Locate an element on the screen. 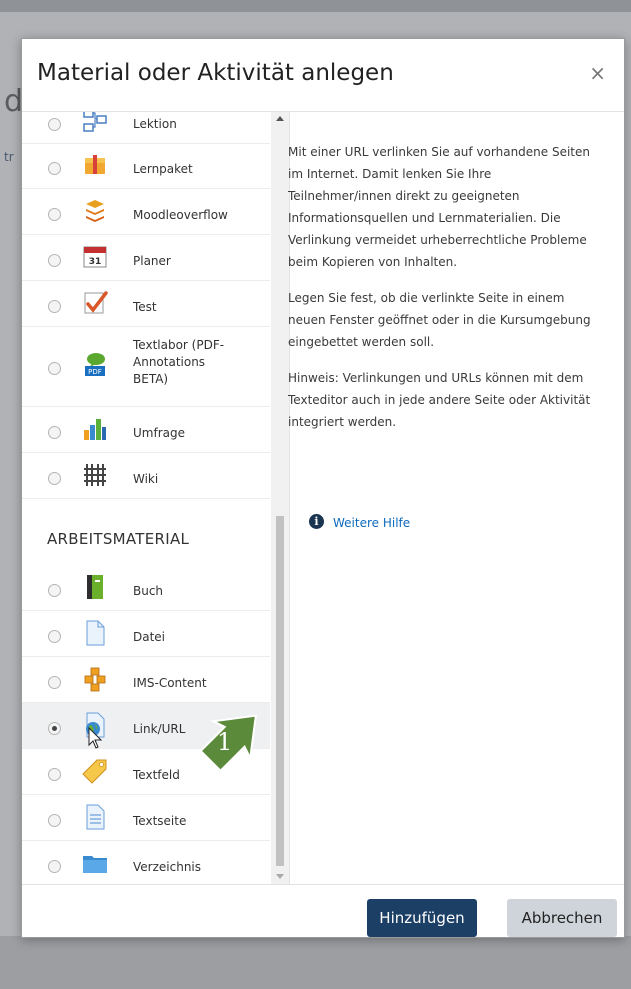 Image resolution: width=631 pixels, height=989 pixels. step-marker-arrow-icon: 1 is located at coordinates (228, 743).